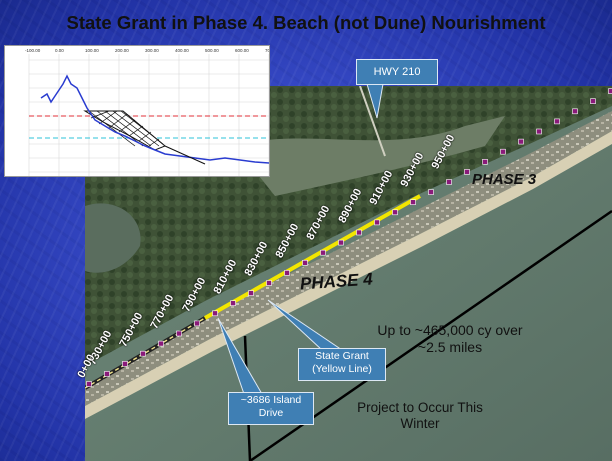  What do you see at coordinates (59, 50) in the screenshot?
I see `inset-x-tick-label: 0.00` at bounding box center [59, 50].